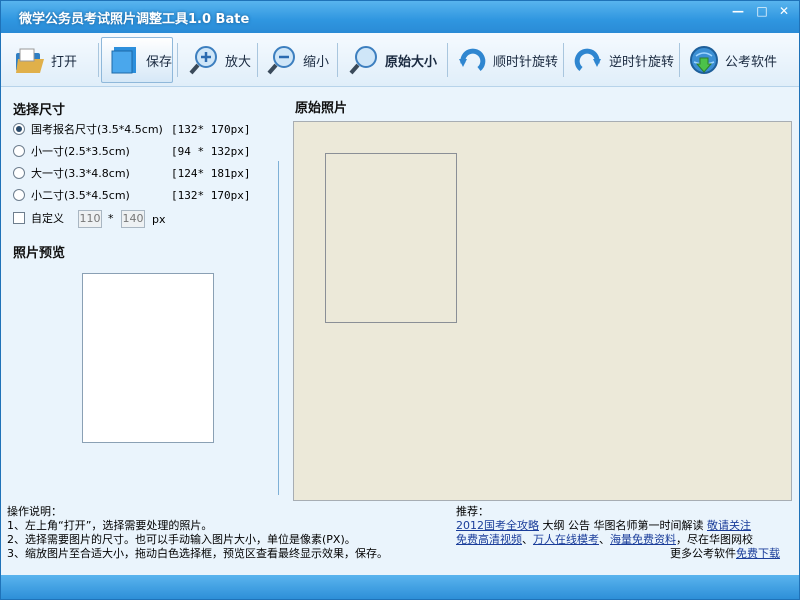 This screenshot has height=600, width=800. What do you see at coordinates (643, 539) in the screenshot?
I see `link-free-materials: 海量免费资料` at bounding box center [643, 539].